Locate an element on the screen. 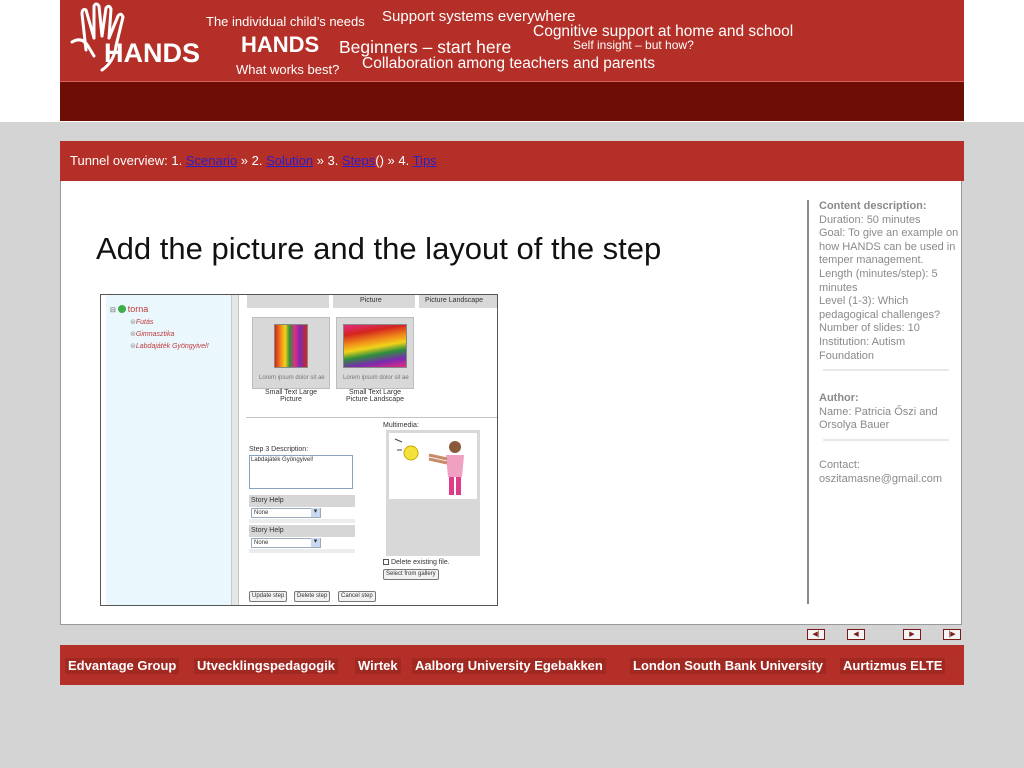 The width and height of the screenshot is (1024, 768). length-line: Length (minutes/step): 5 minutes is located at coordinates (878, 280).